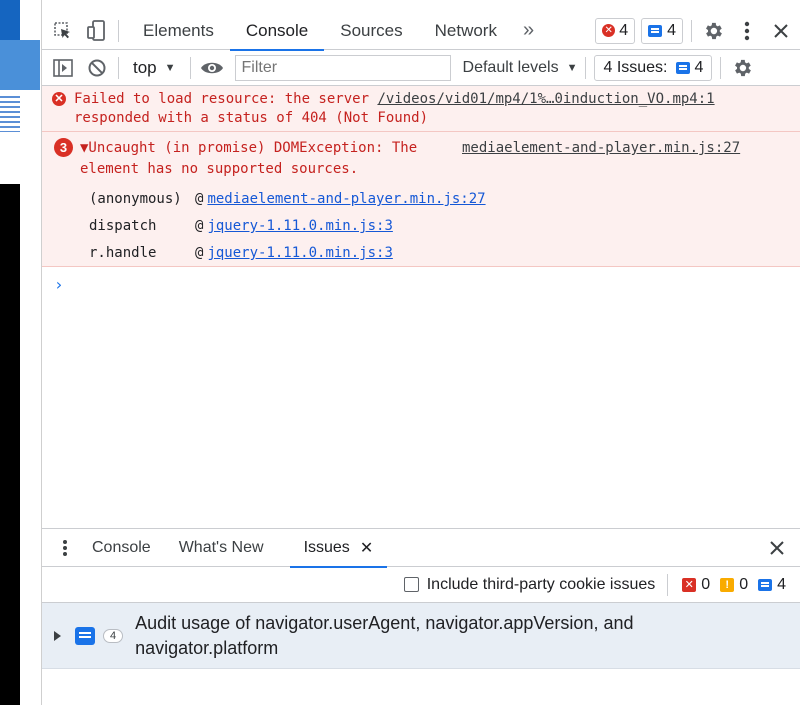 Image resolution: width=800 pixels, height=705 pixels. Describe the element at coordinates (97, 31) in the screenshot. I see `device-toolbar-icon` at that location.